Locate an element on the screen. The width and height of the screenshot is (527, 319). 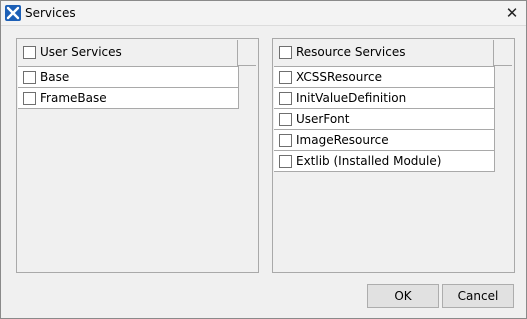
base-checkbox is located at coordinates (29, 77).